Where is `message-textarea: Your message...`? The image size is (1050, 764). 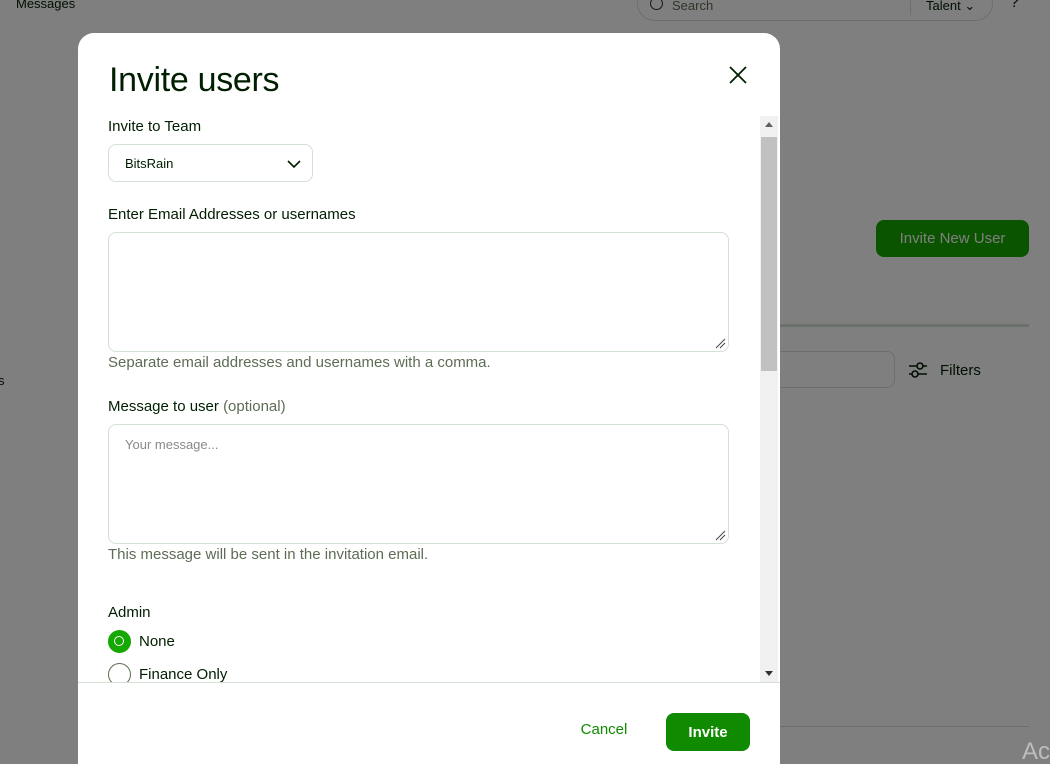 message-textarea: Your message... is located at coordinates (418, 484).